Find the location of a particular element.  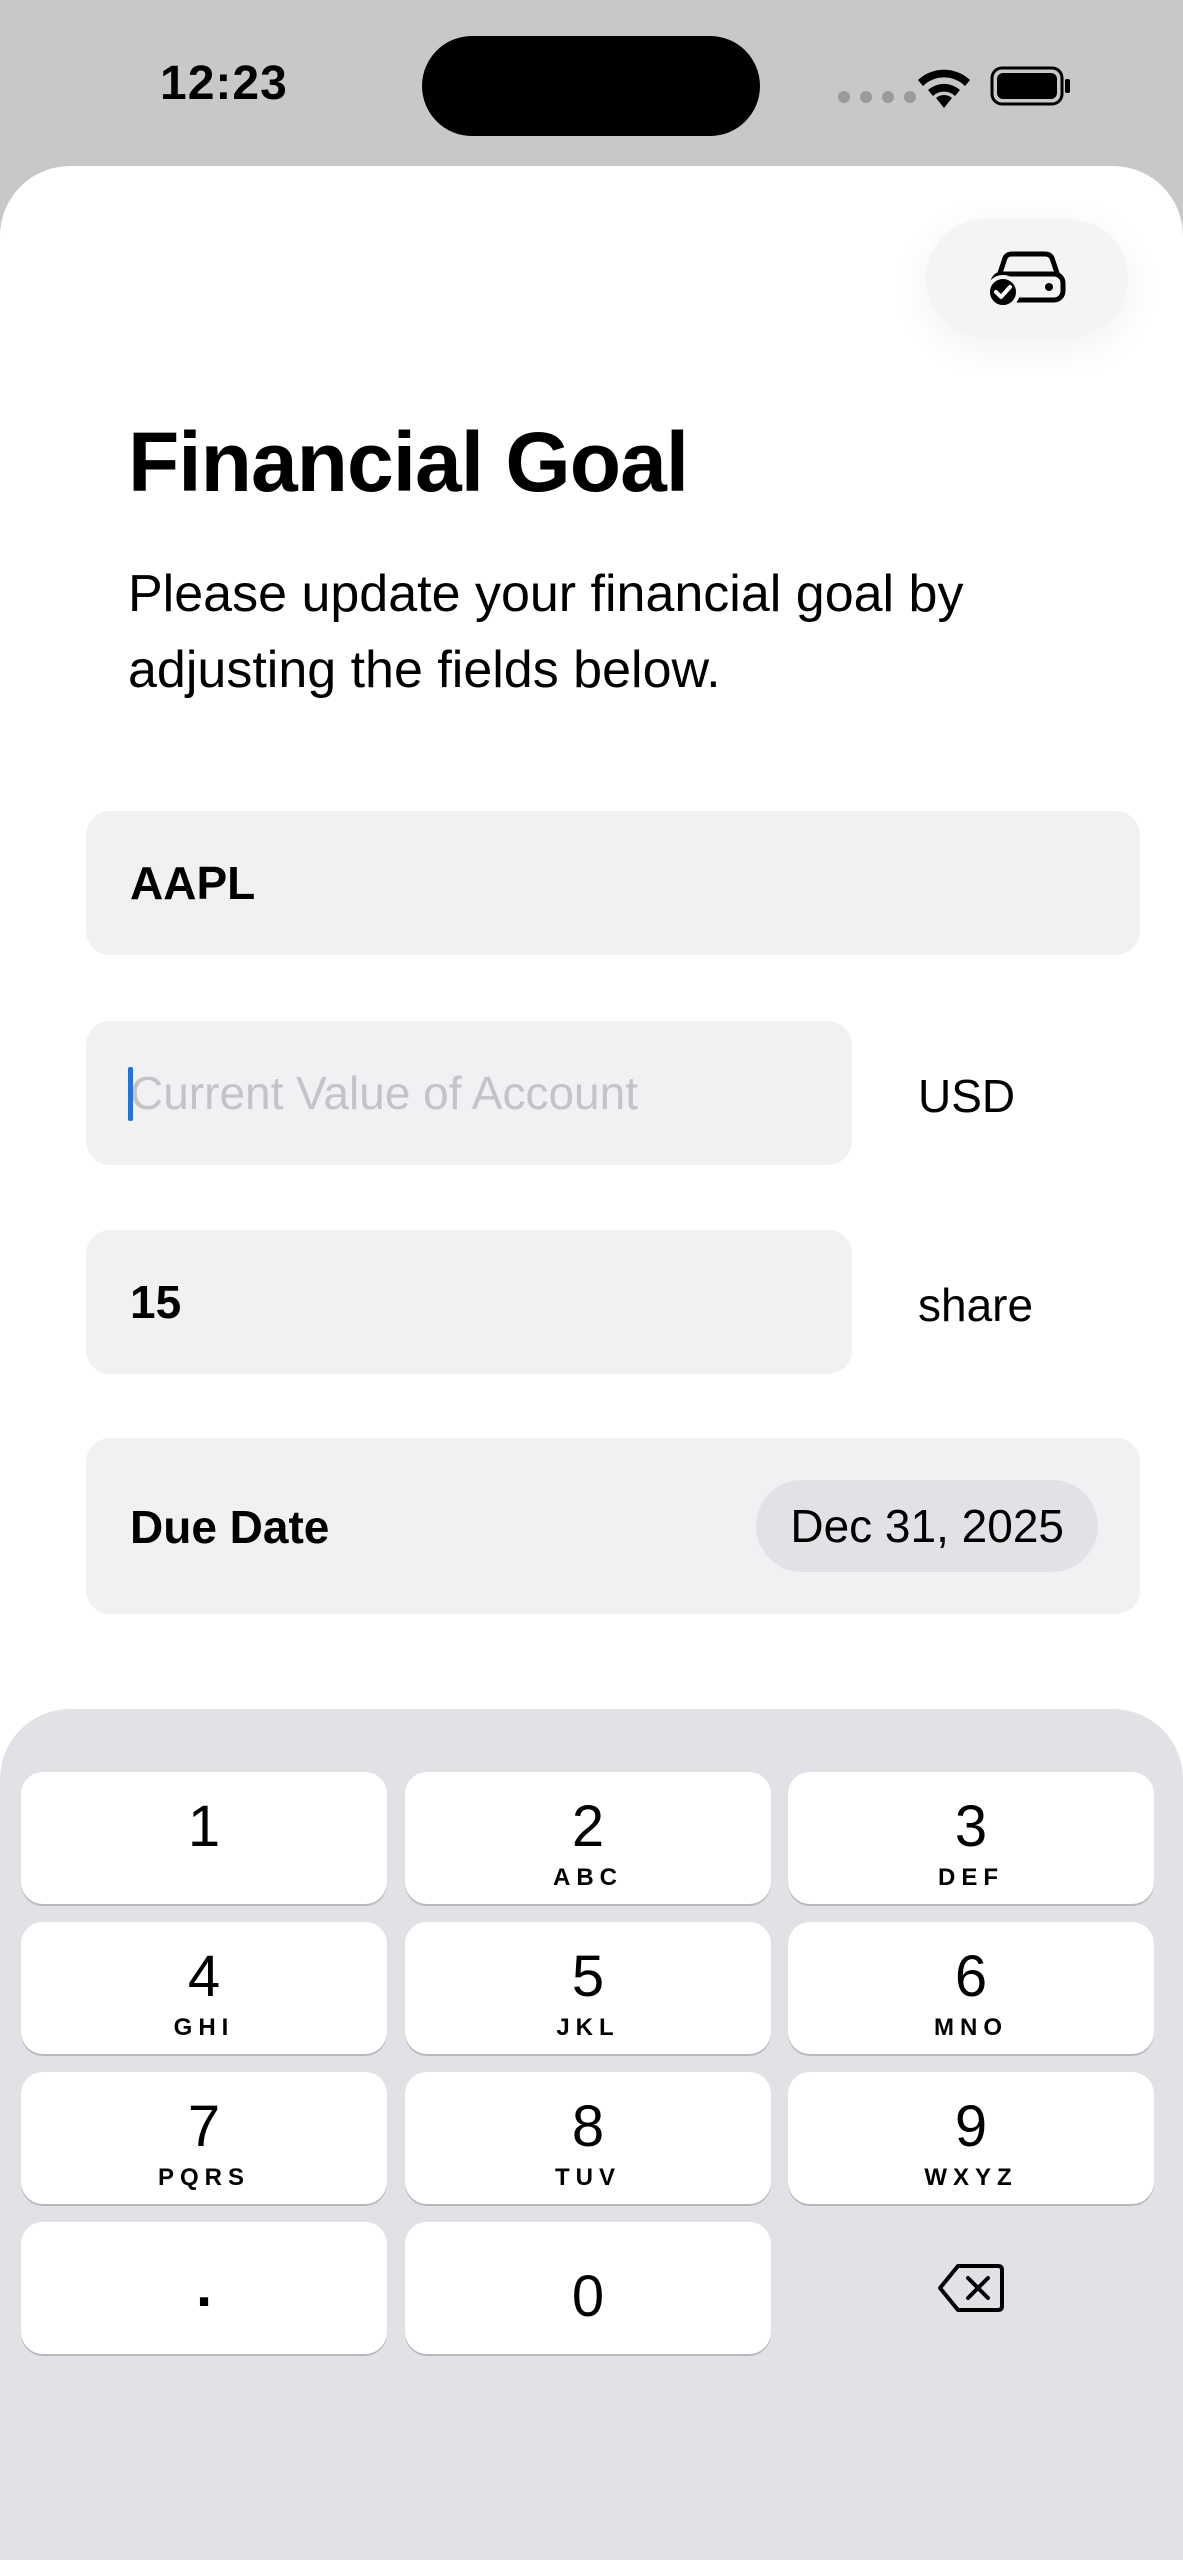

key-7: 7 PQRS is located at coordinates (204, 2138).